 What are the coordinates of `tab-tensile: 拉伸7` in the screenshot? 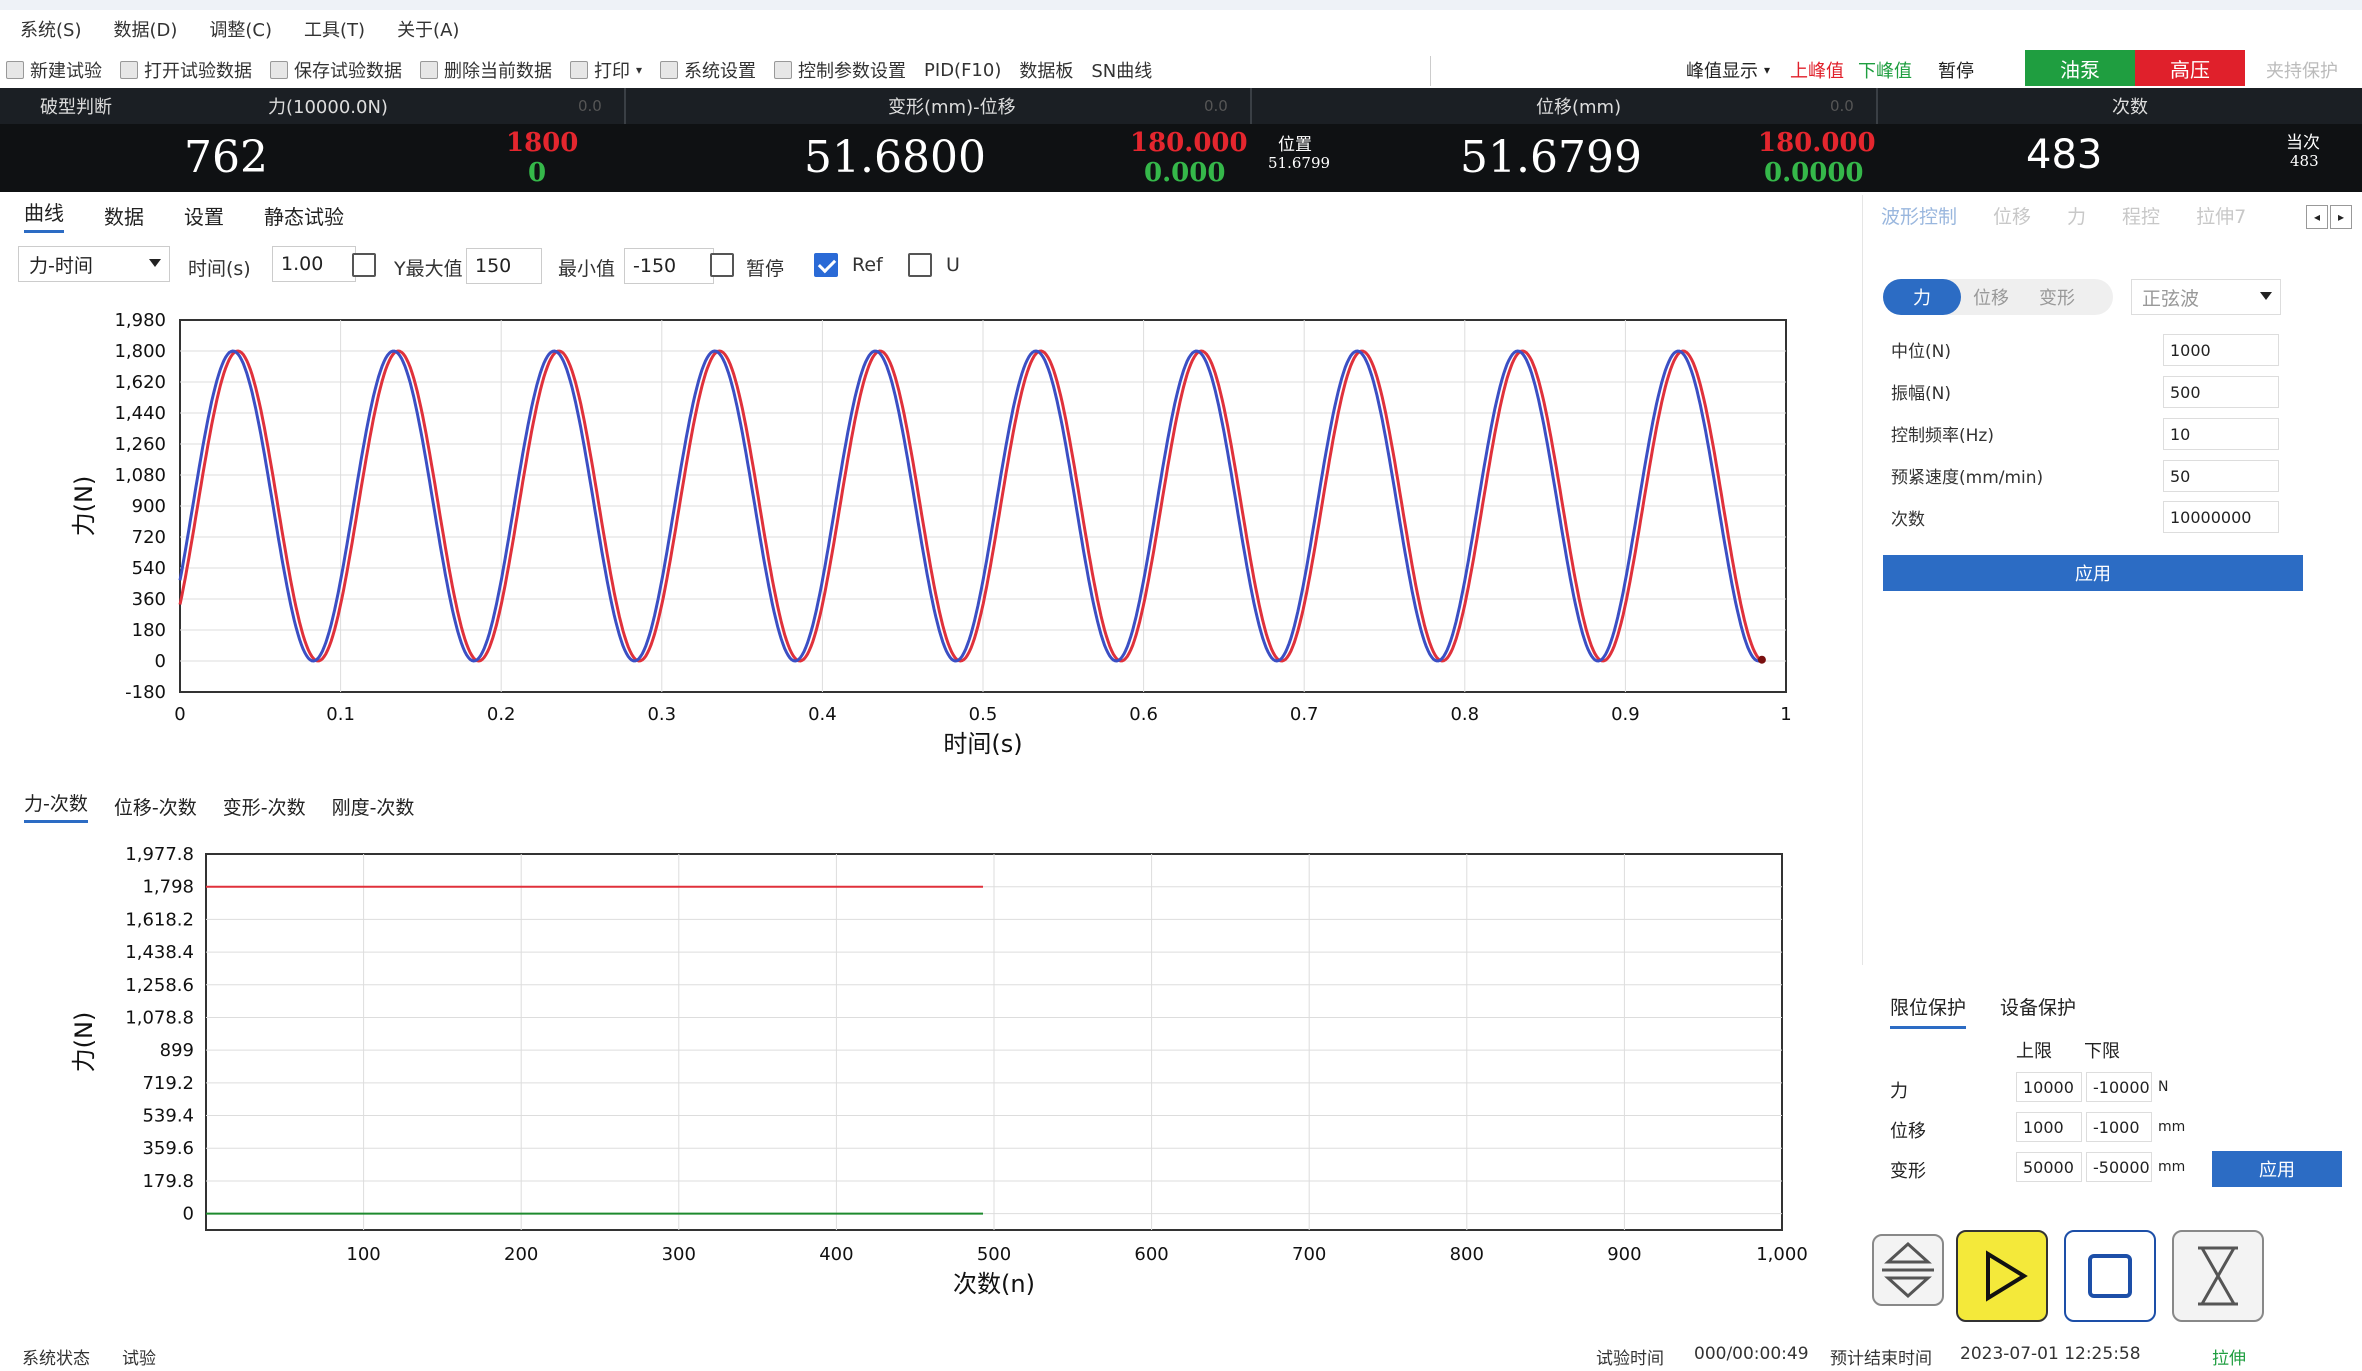 It's located at (2221, 215).